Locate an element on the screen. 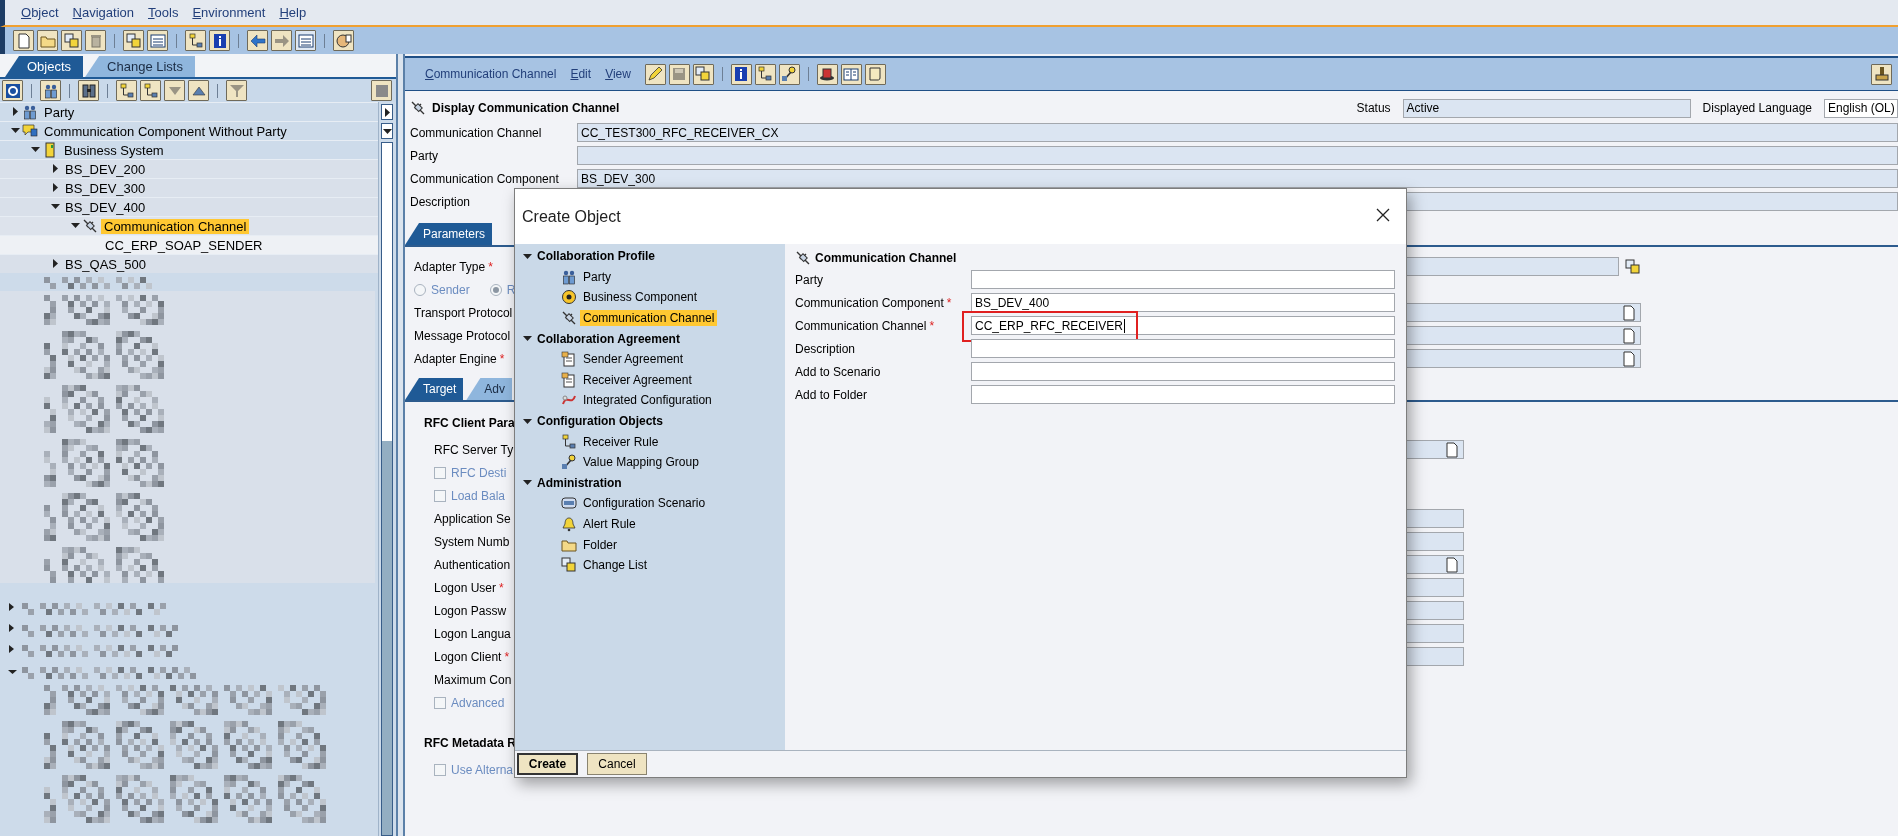  field-label: Party is located at coordinates (809, 279).